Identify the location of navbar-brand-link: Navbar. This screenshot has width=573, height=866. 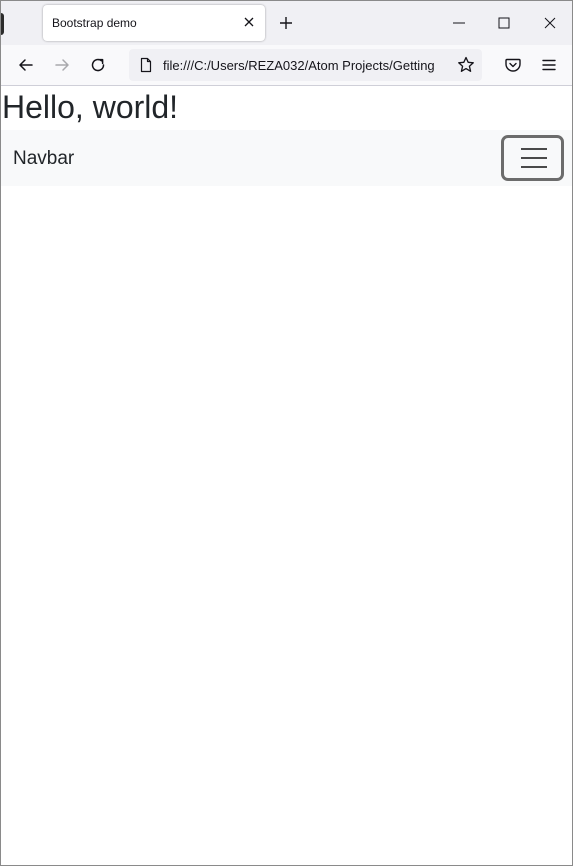
(43, 159).